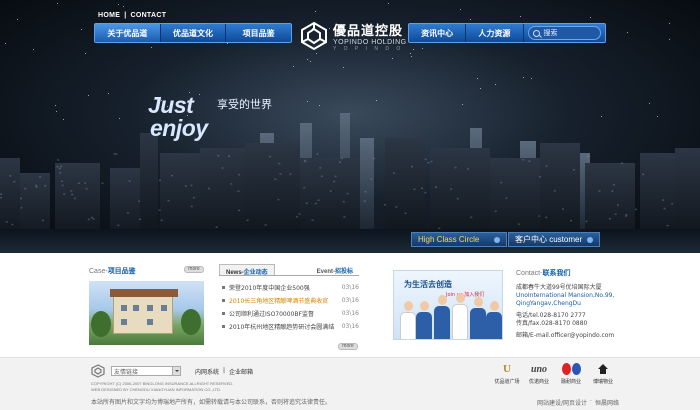 The width and height of the screenshot is (700, 410). I want to click on customer-center-tab: 客户中心 customer, so click(554, 239).